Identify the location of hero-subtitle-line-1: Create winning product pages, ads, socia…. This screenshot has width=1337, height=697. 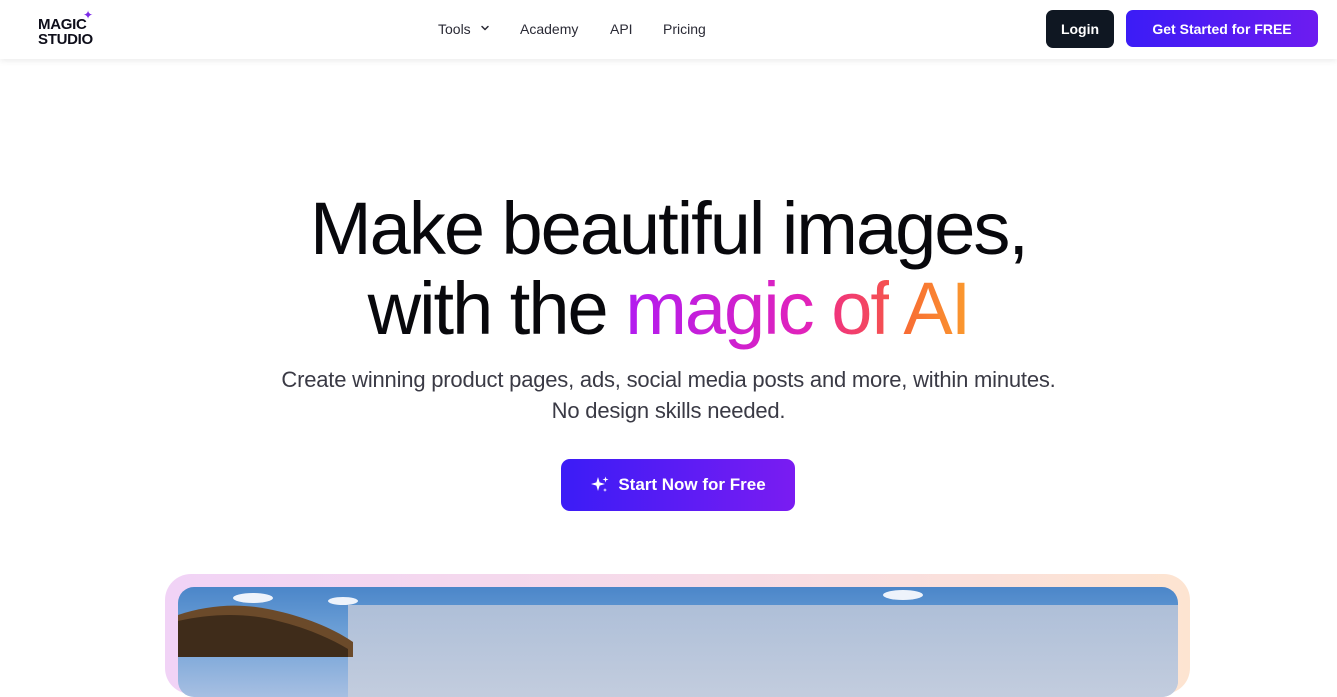
(668, 379).